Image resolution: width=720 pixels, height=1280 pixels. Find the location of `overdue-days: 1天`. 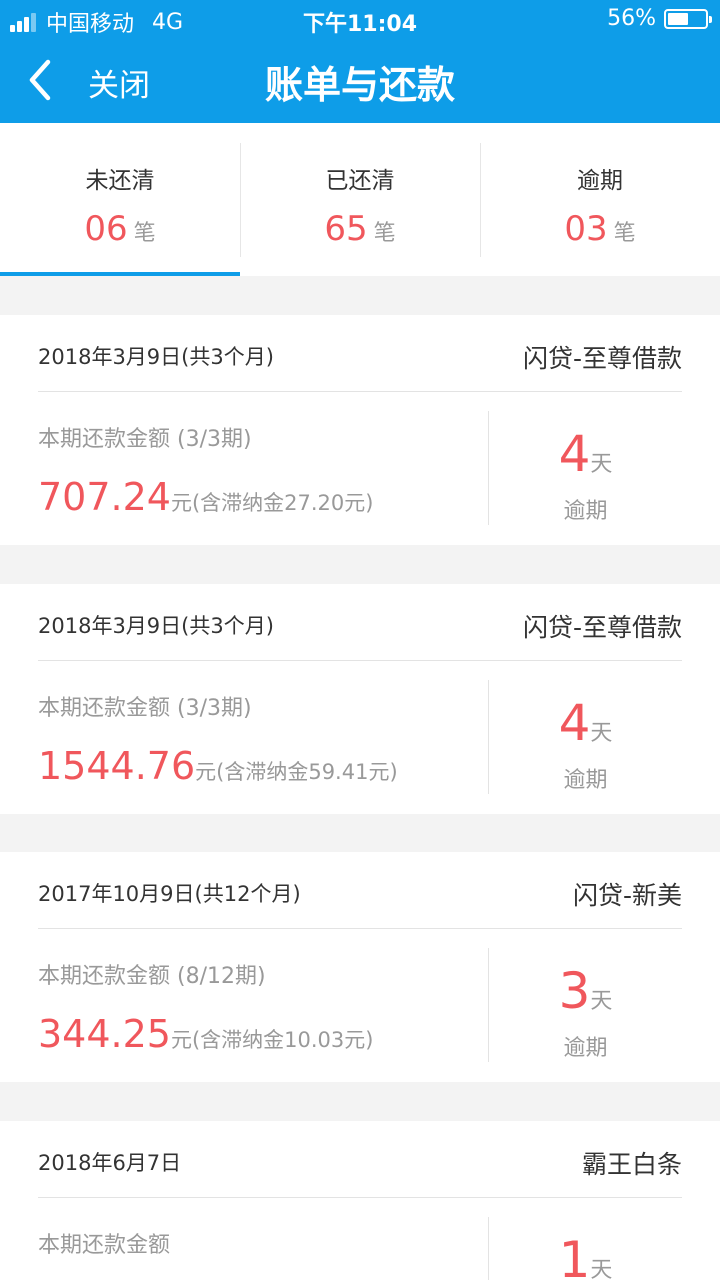

overdue-days: 1天 is located at coordinates (585, 1255).